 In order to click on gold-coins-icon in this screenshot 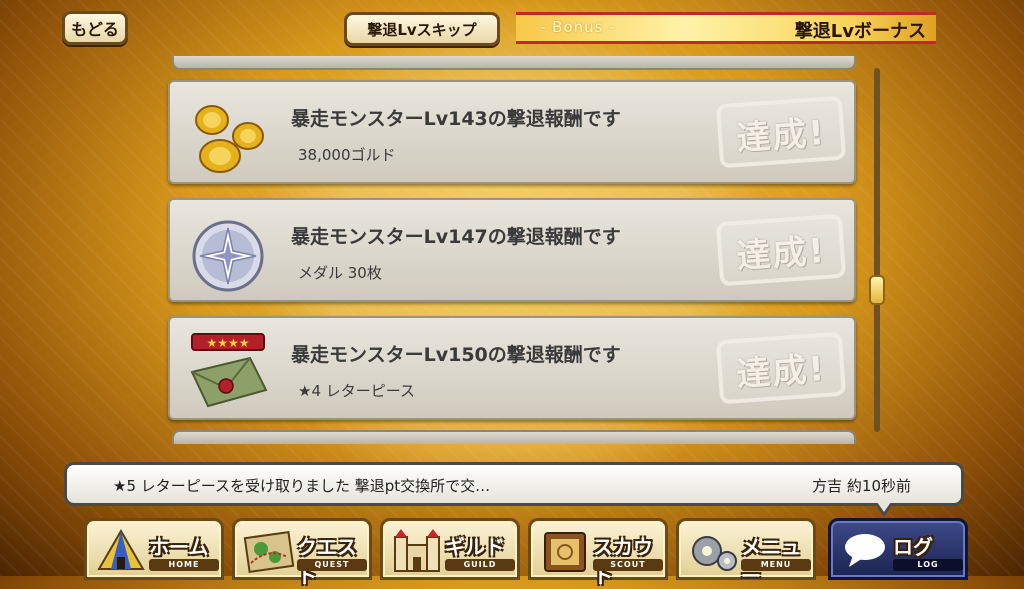, I will do `click(229, 139)`.